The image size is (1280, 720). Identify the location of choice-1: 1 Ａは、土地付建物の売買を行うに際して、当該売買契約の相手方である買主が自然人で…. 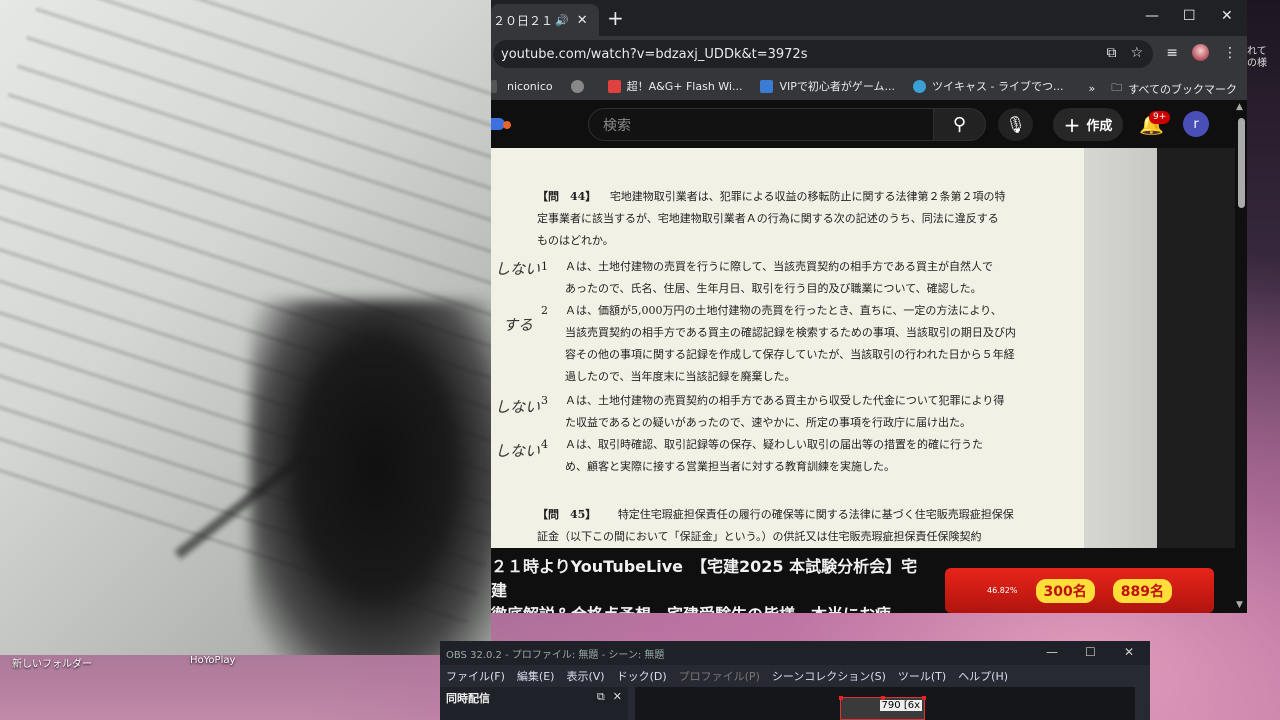
(767, 277).